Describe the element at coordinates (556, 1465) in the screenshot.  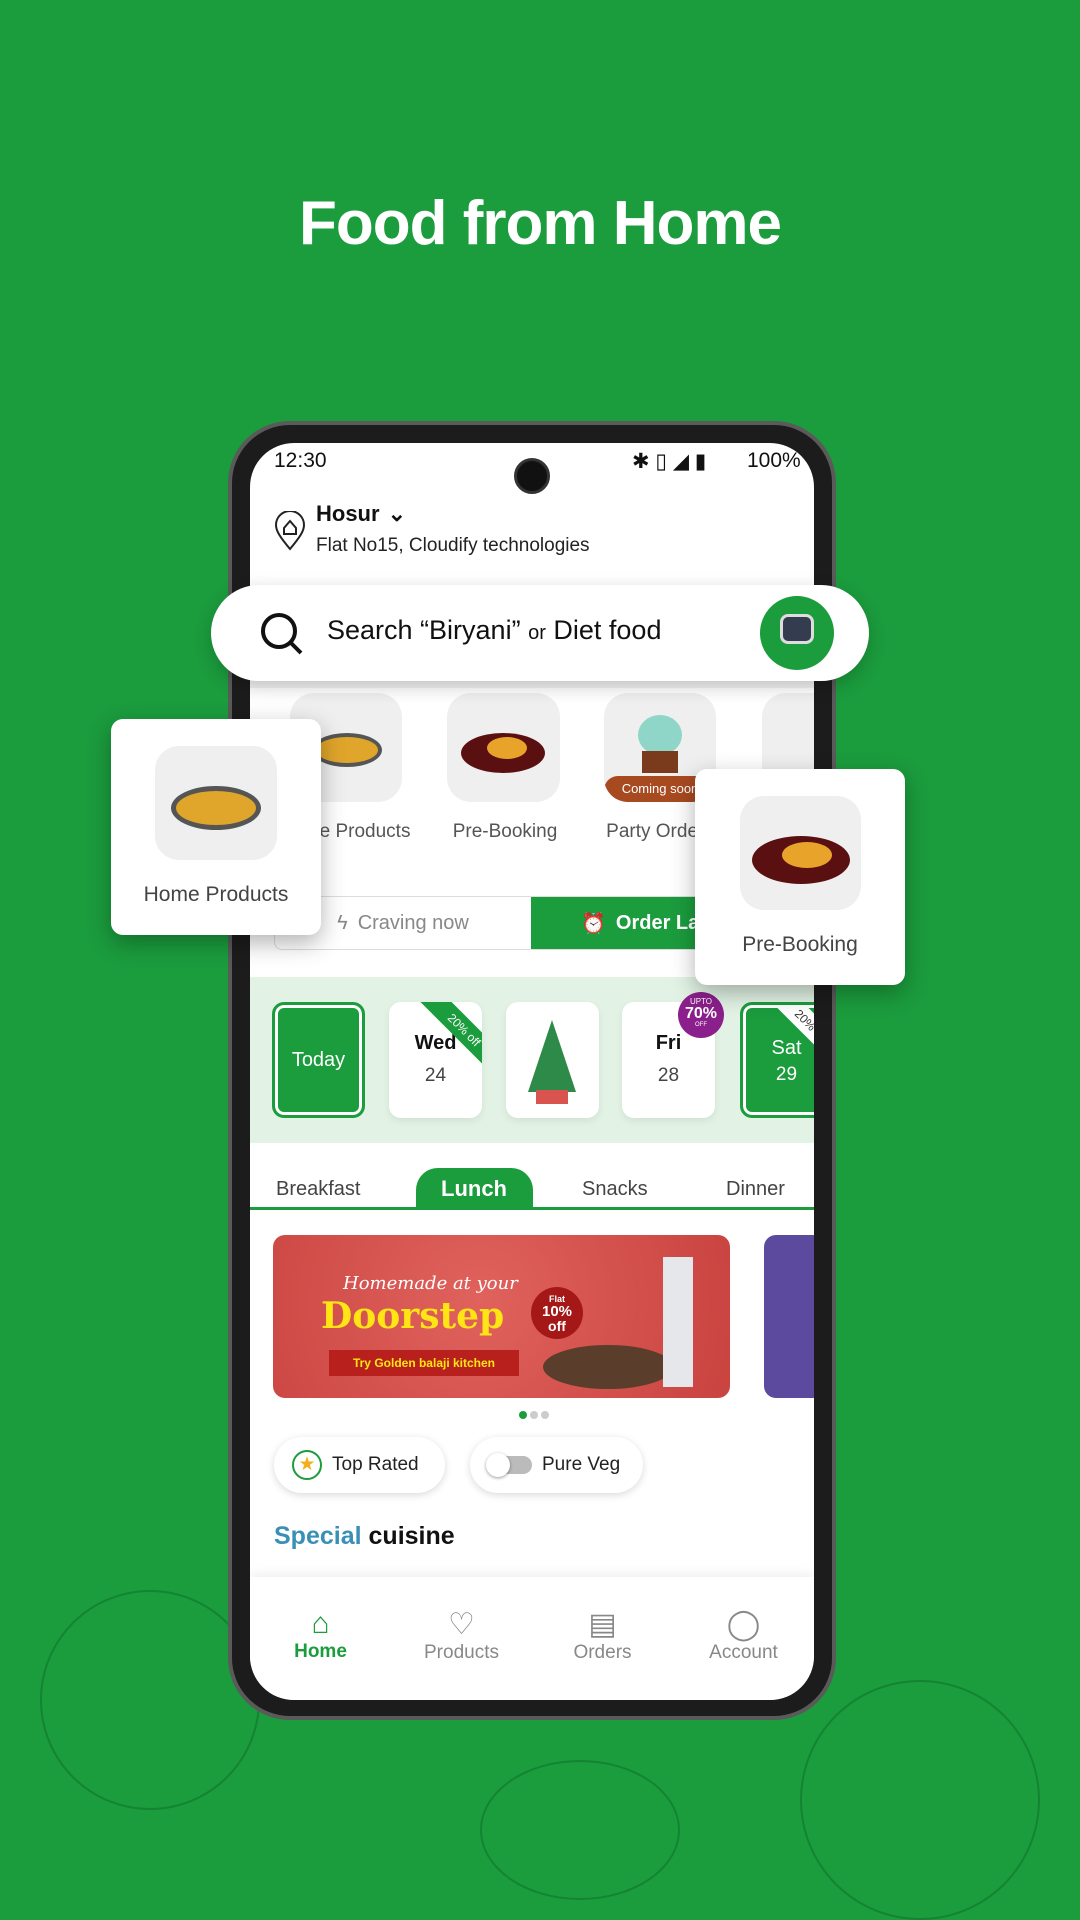
I see `pure-veg-filter: Pure Veg` at that location.